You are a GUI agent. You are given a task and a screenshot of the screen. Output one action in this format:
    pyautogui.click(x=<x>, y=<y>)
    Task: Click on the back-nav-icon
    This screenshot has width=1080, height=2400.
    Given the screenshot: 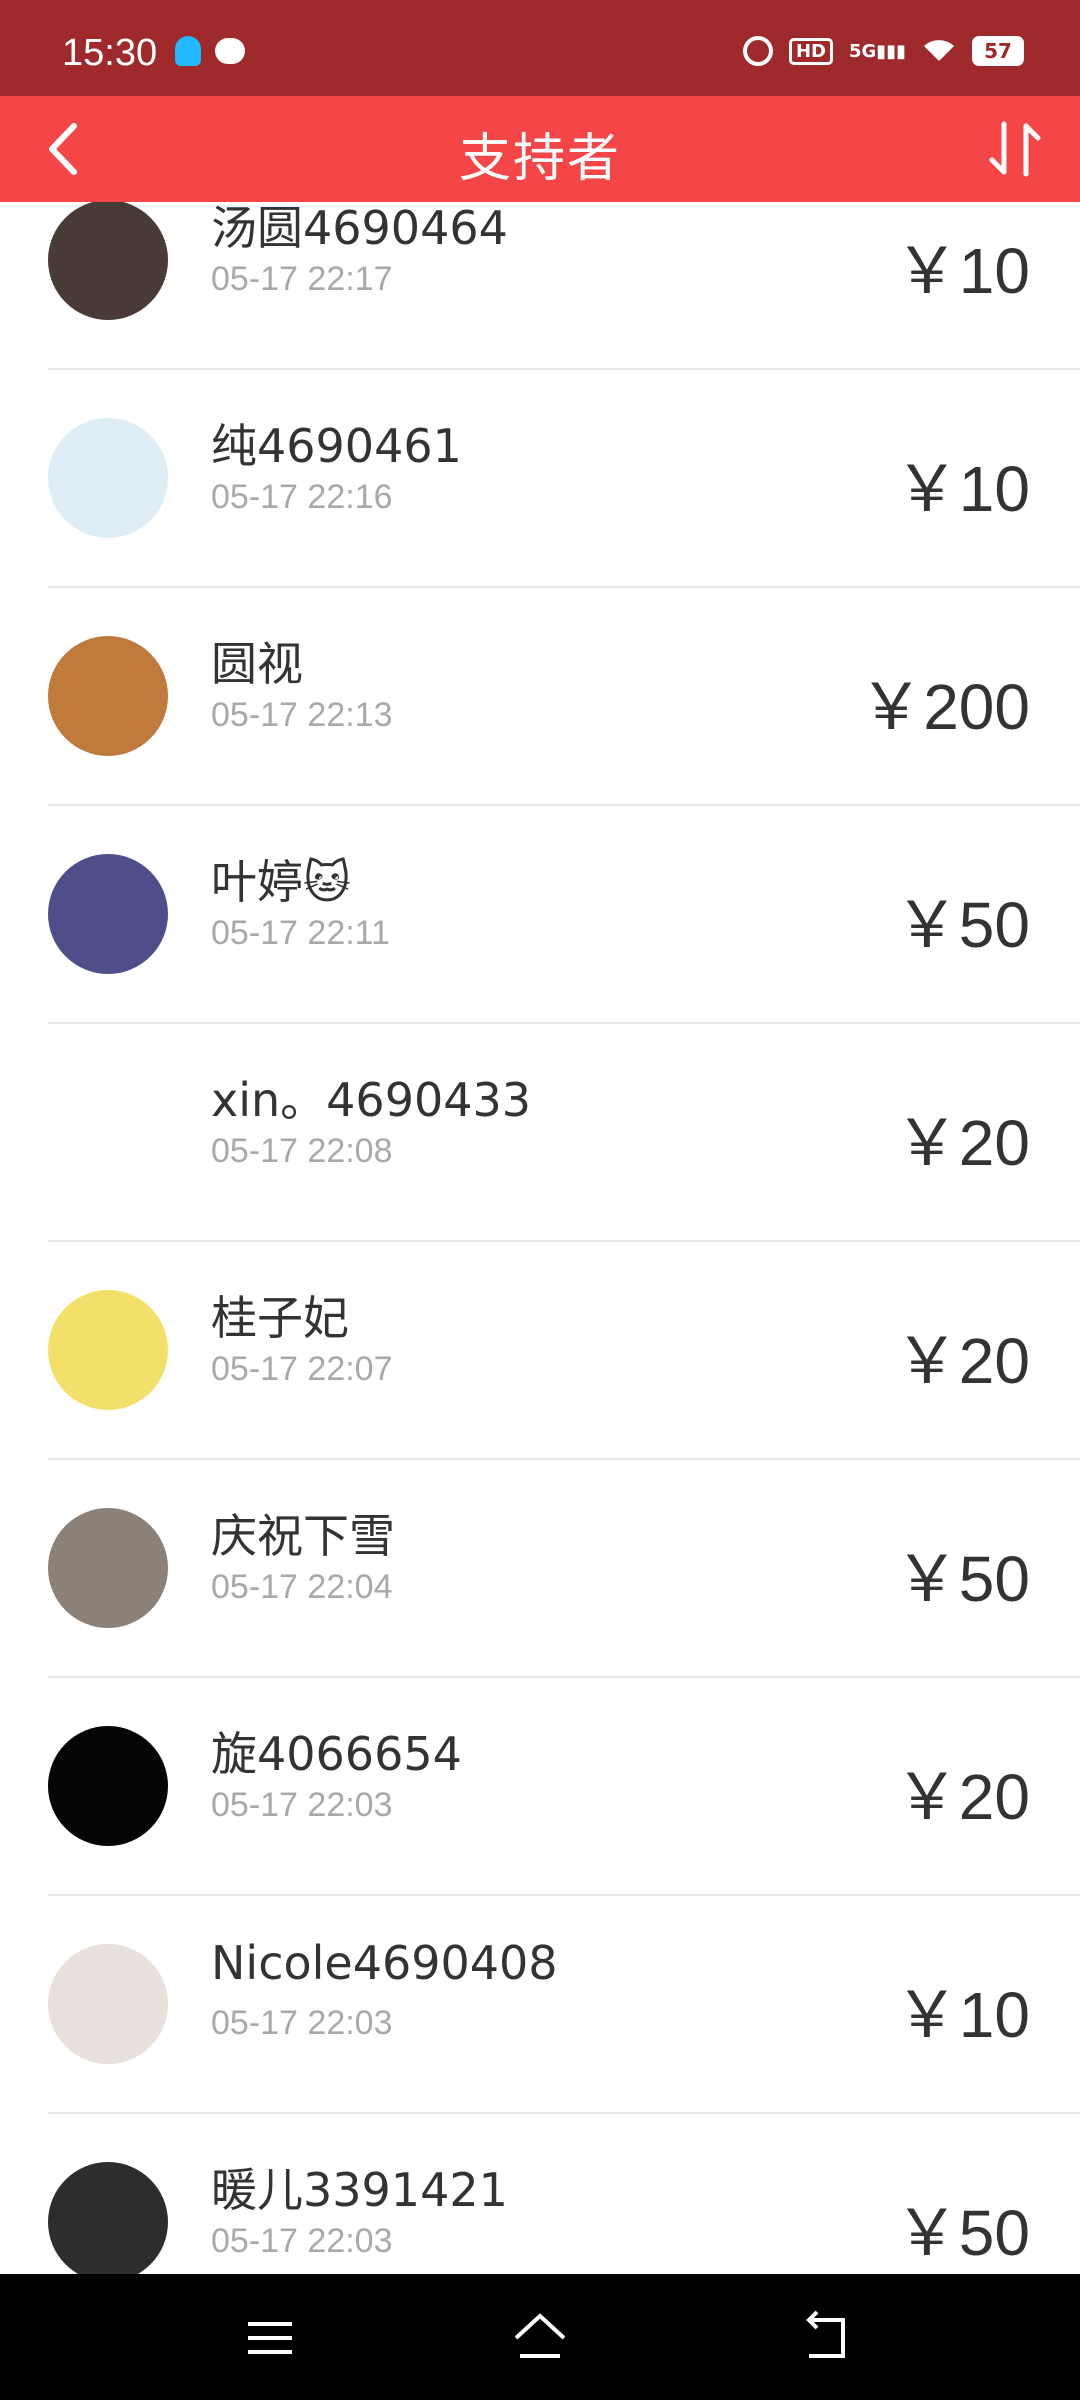 What is the action you would take?
    pyautogui.click(x=825, y=2338)
    